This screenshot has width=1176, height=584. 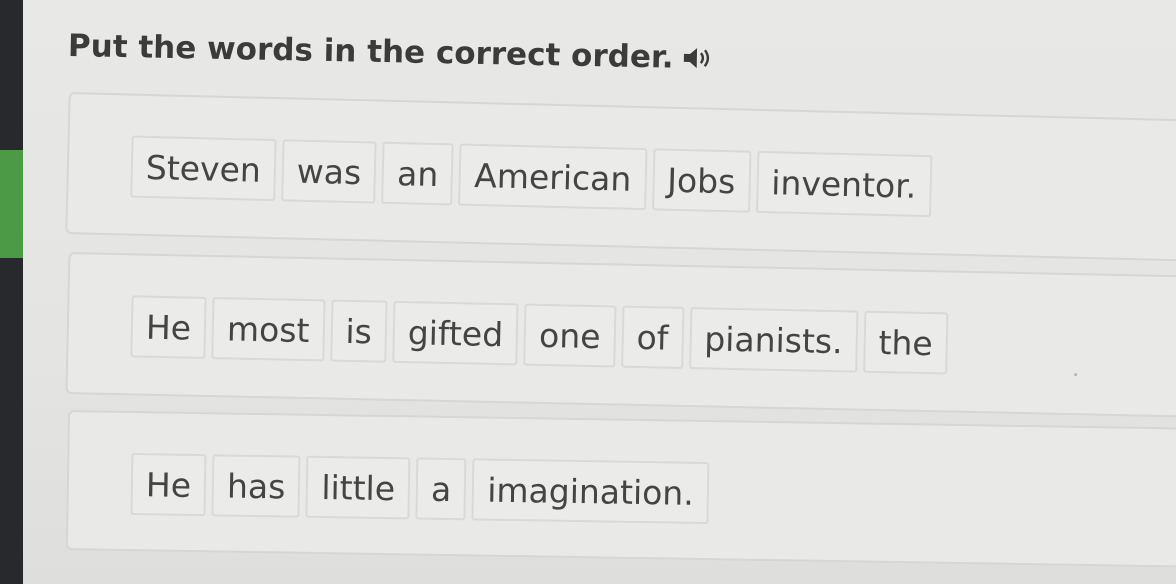 I want to click on word-tile: most, so click(x=268, y=329).